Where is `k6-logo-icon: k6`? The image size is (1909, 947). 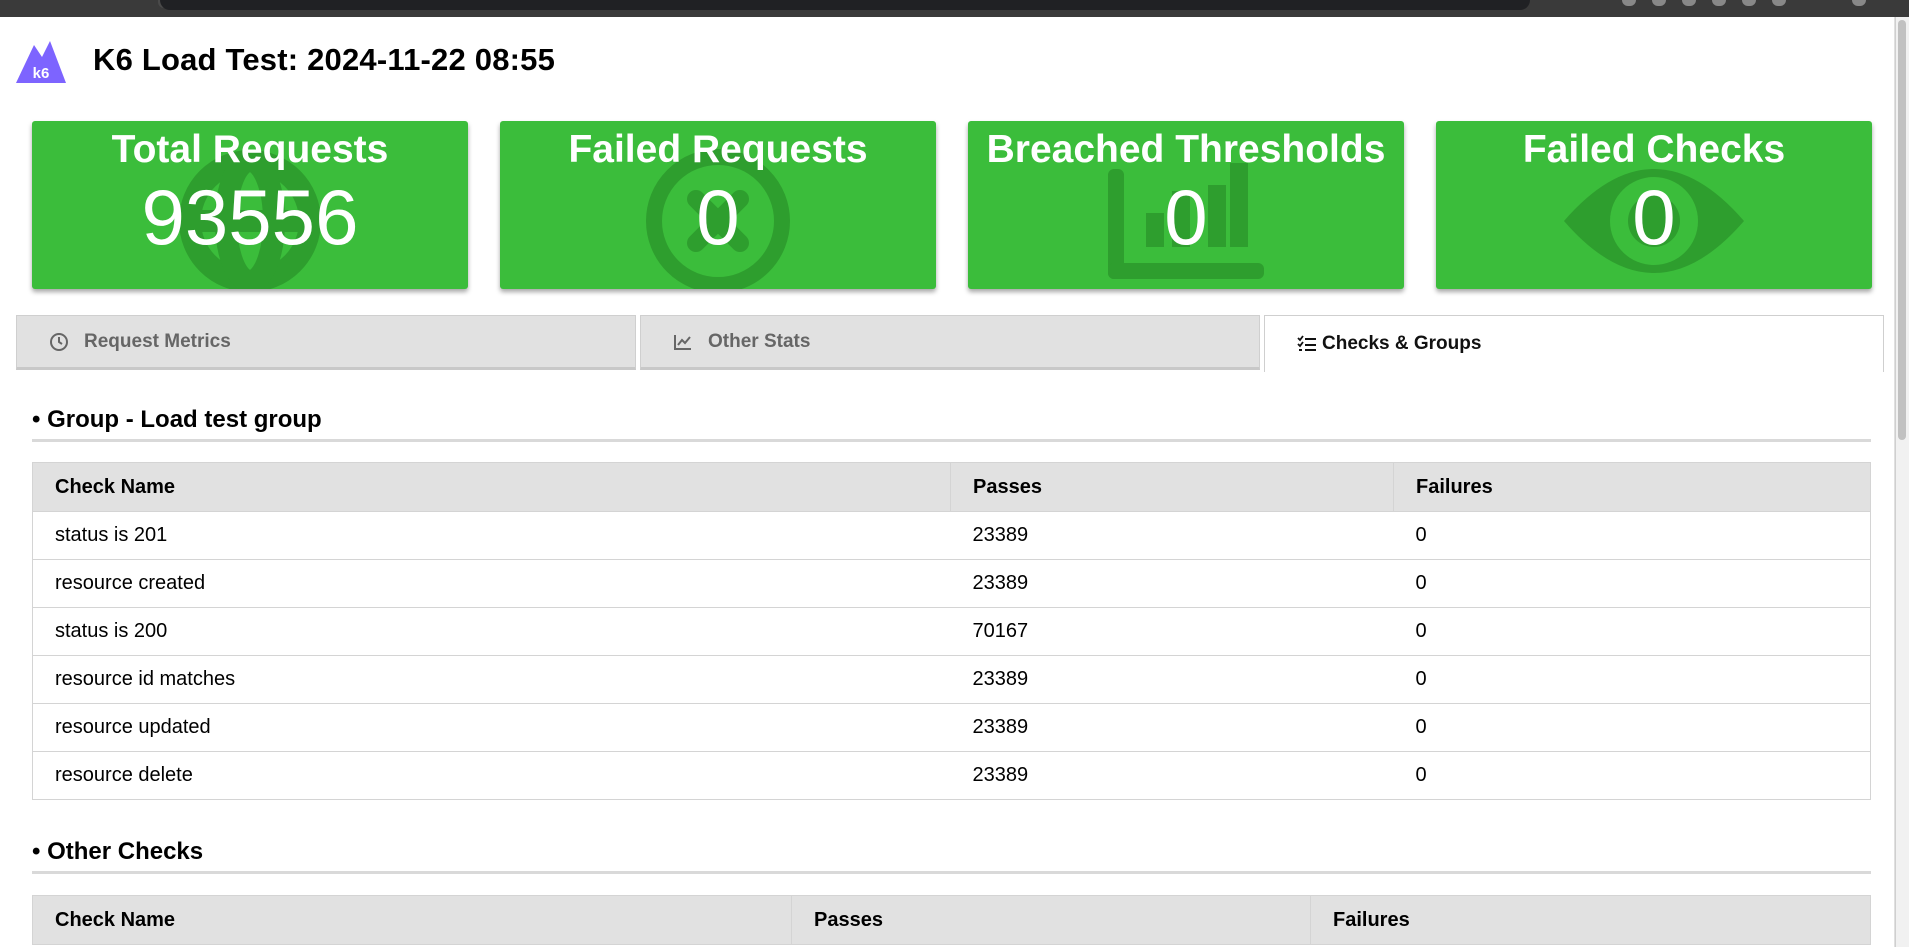 k6-logo-icon: k6 is located at coordinates (41, 62).